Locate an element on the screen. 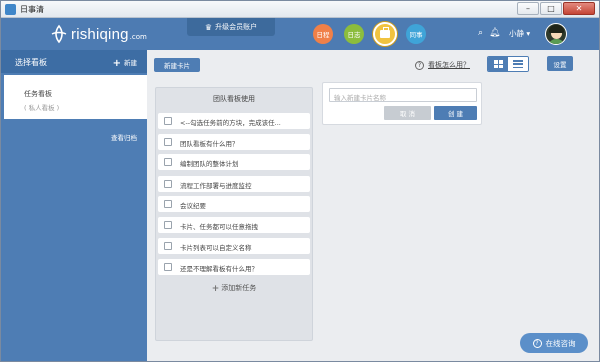 Image resolution: width=600 pixels, height=362 pixels. chat-icon: ? is located at coordinates (537, 343).